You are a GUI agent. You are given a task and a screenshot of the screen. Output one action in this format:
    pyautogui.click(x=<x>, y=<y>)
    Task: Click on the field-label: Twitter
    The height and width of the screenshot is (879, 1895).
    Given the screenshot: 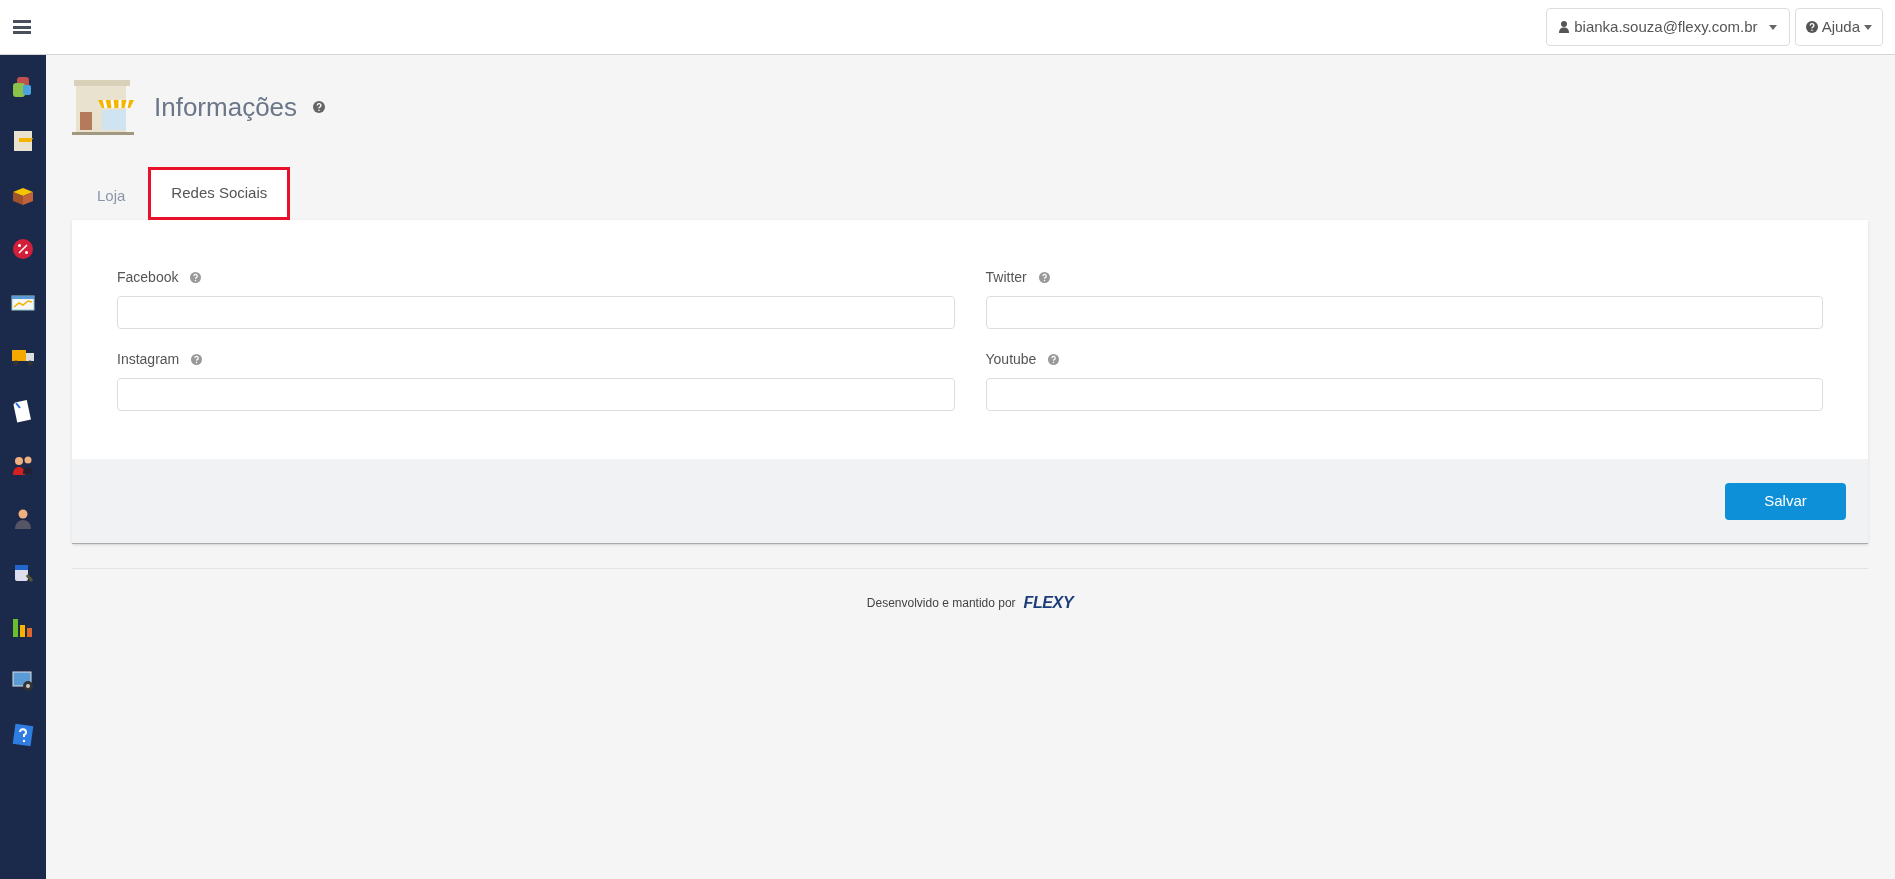 What is the action you would take?
    pyautogui.click(x=1006, y=277)
    